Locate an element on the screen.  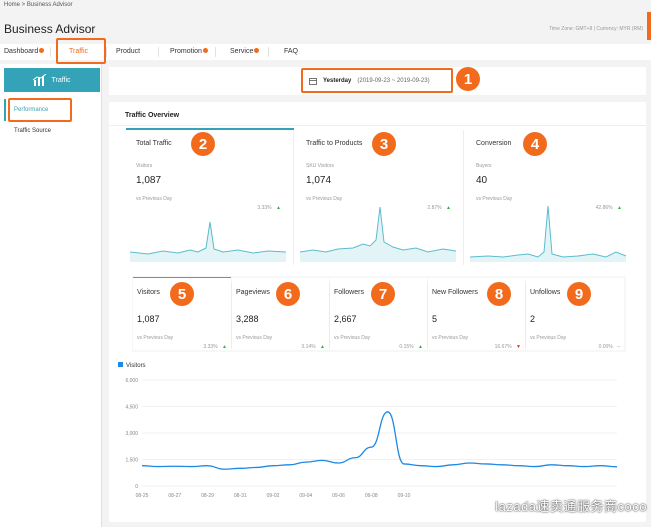
metric-value: 3,288 is located at coordinates (247, 319).